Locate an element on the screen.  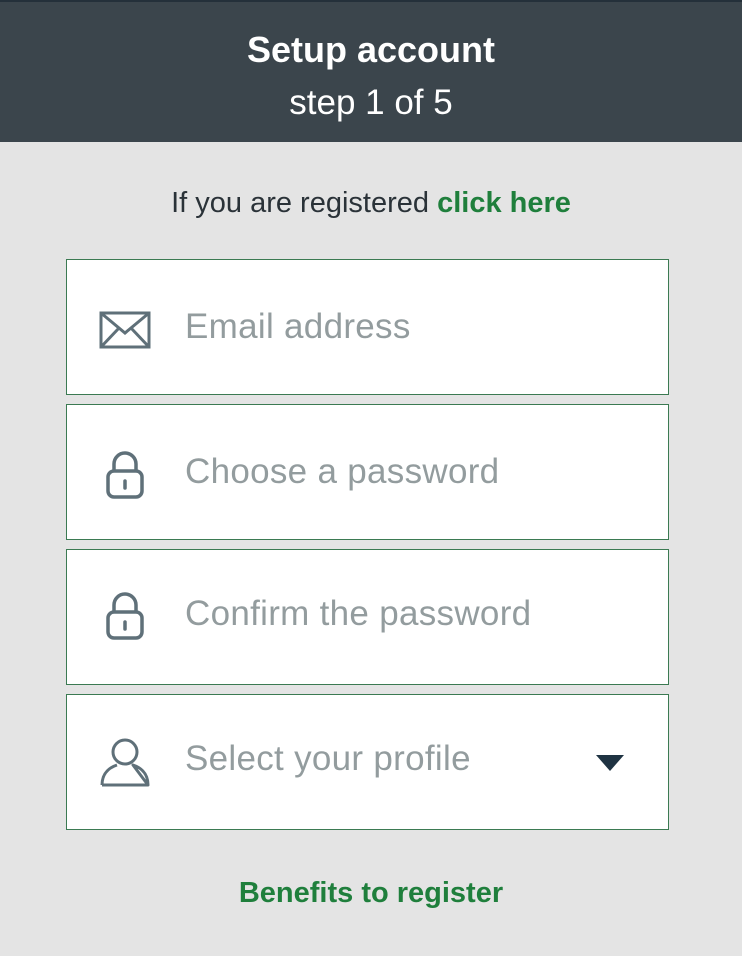
confirm-password-field: Confirm the password is located at coordinates (367, 617).